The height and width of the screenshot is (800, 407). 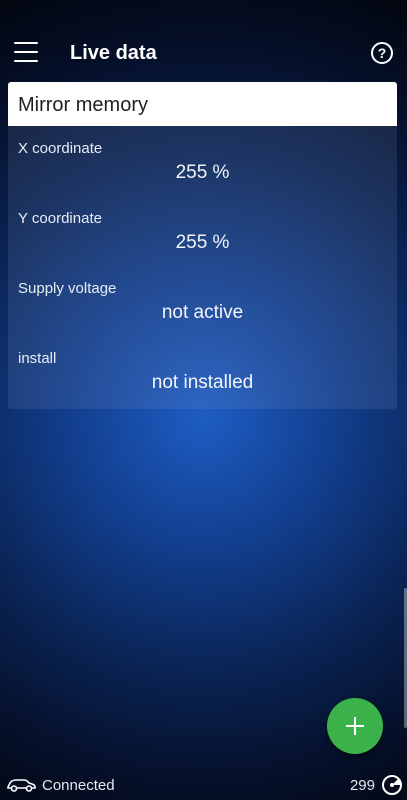 What do you see at coordinates (362, 785) in the screenshot?
I see `counter-value: 299` at bounding box center [362, 785].